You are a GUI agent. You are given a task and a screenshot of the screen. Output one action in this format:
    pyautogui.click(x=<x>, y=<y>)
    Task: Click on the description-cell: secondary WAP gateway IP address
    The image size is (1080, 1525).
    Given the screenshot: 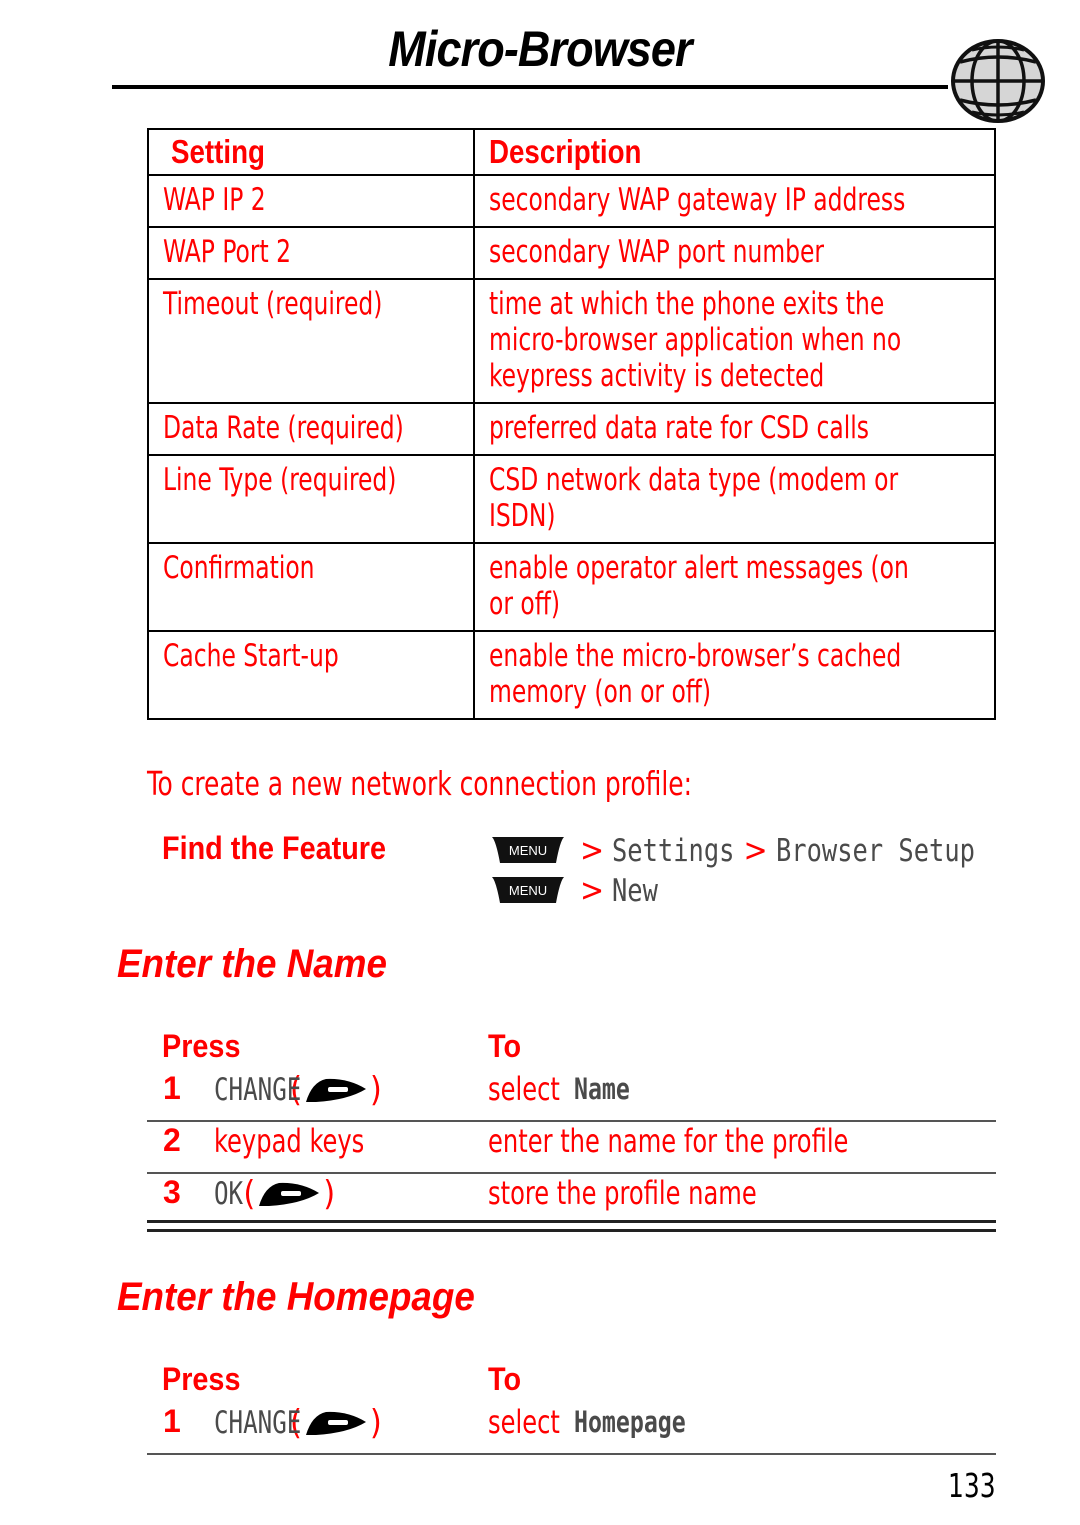 What is the action you would take?
    pyautogui.click(x=734, y=201)
    